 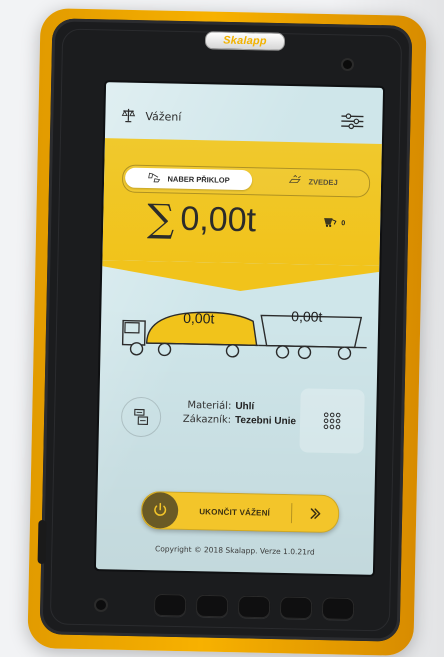 I want to click on double-chevron-right-icon, so click(x=315, y=513).